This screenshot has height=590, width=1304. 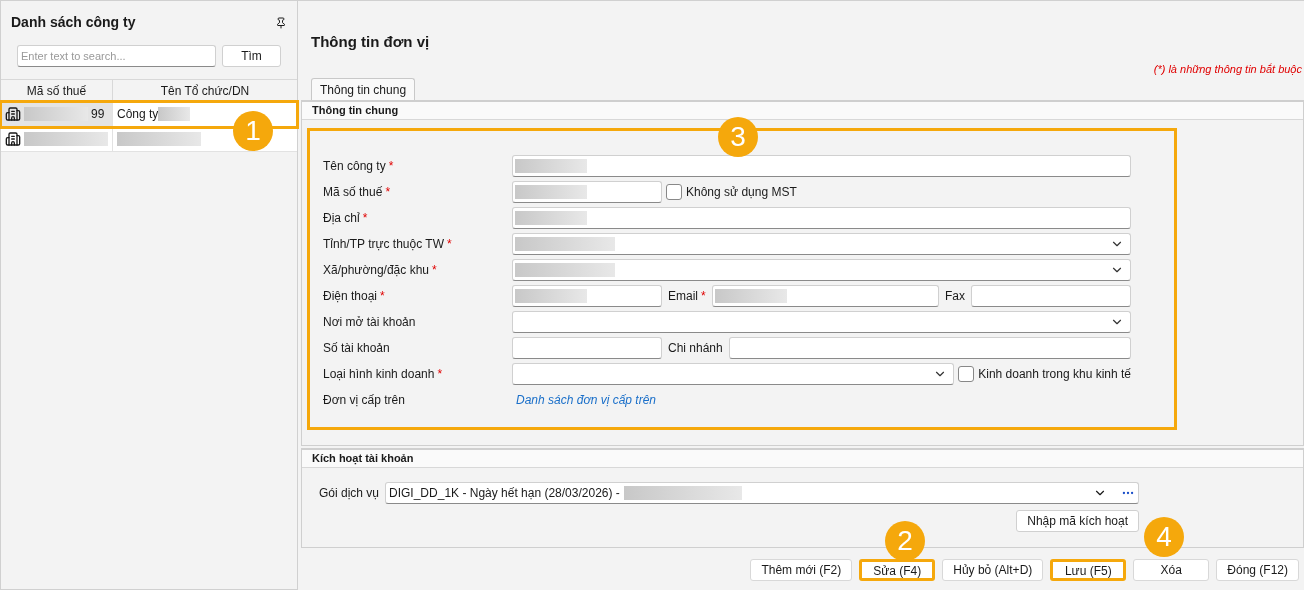 I want to click on field-label: Loại hình kinh doanh *, so click(x=383, y=374).